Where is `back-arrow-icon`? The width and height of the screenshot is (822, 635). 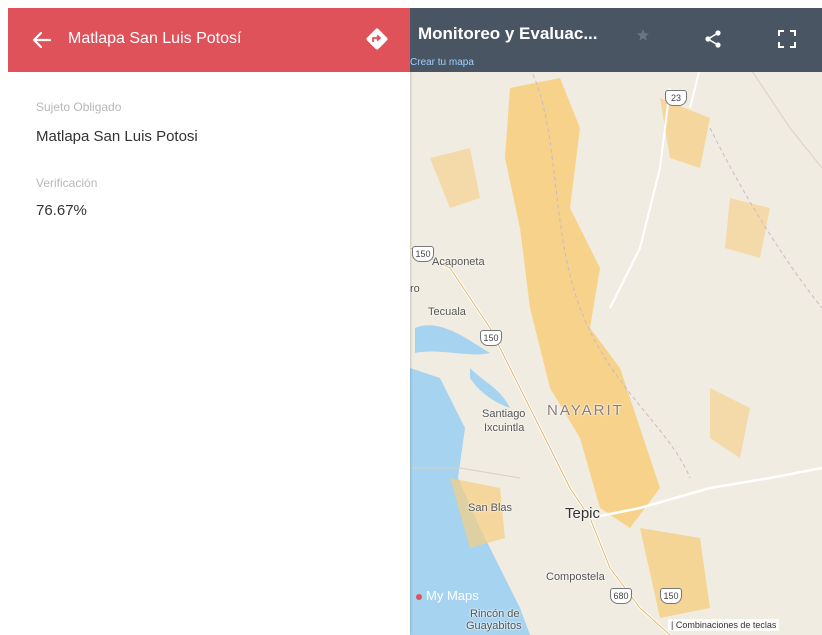 back-arrow-icon is located at coordinates (42, 40).